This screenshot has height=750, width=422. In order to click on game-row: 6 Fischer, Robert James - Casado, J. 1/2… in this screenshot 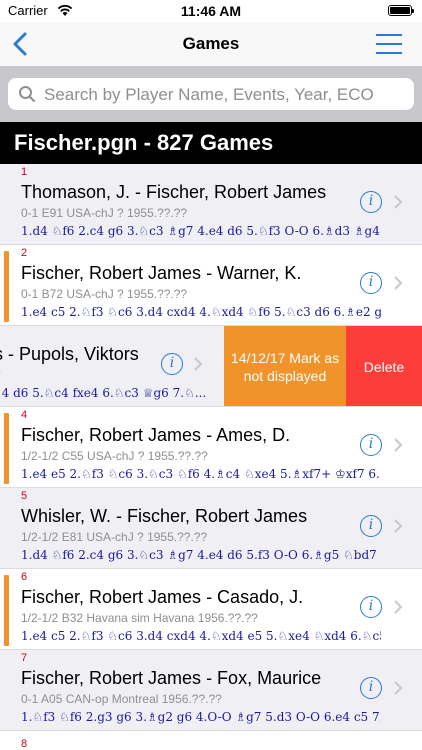, I will do `click(211, 609)`.